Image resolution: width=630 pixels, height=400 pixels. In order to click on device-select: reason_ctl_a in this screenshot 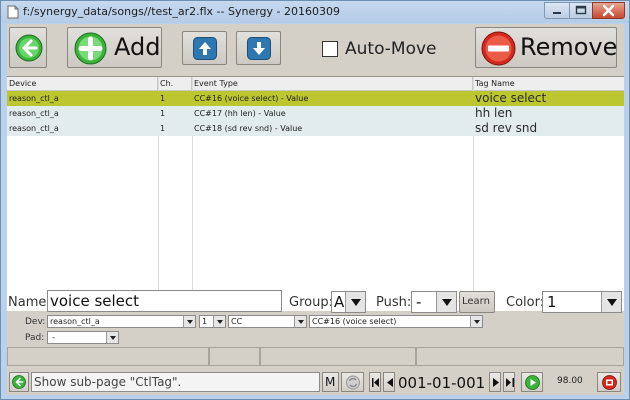, I will do `click(121, 321)`.